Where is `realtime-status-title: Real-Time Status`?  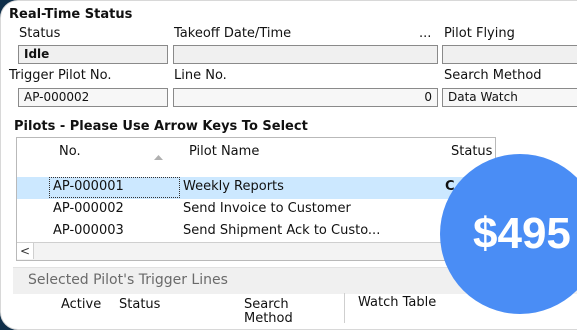
realtime-status-title: Real-Time Status is located at coordinates (71, 14).